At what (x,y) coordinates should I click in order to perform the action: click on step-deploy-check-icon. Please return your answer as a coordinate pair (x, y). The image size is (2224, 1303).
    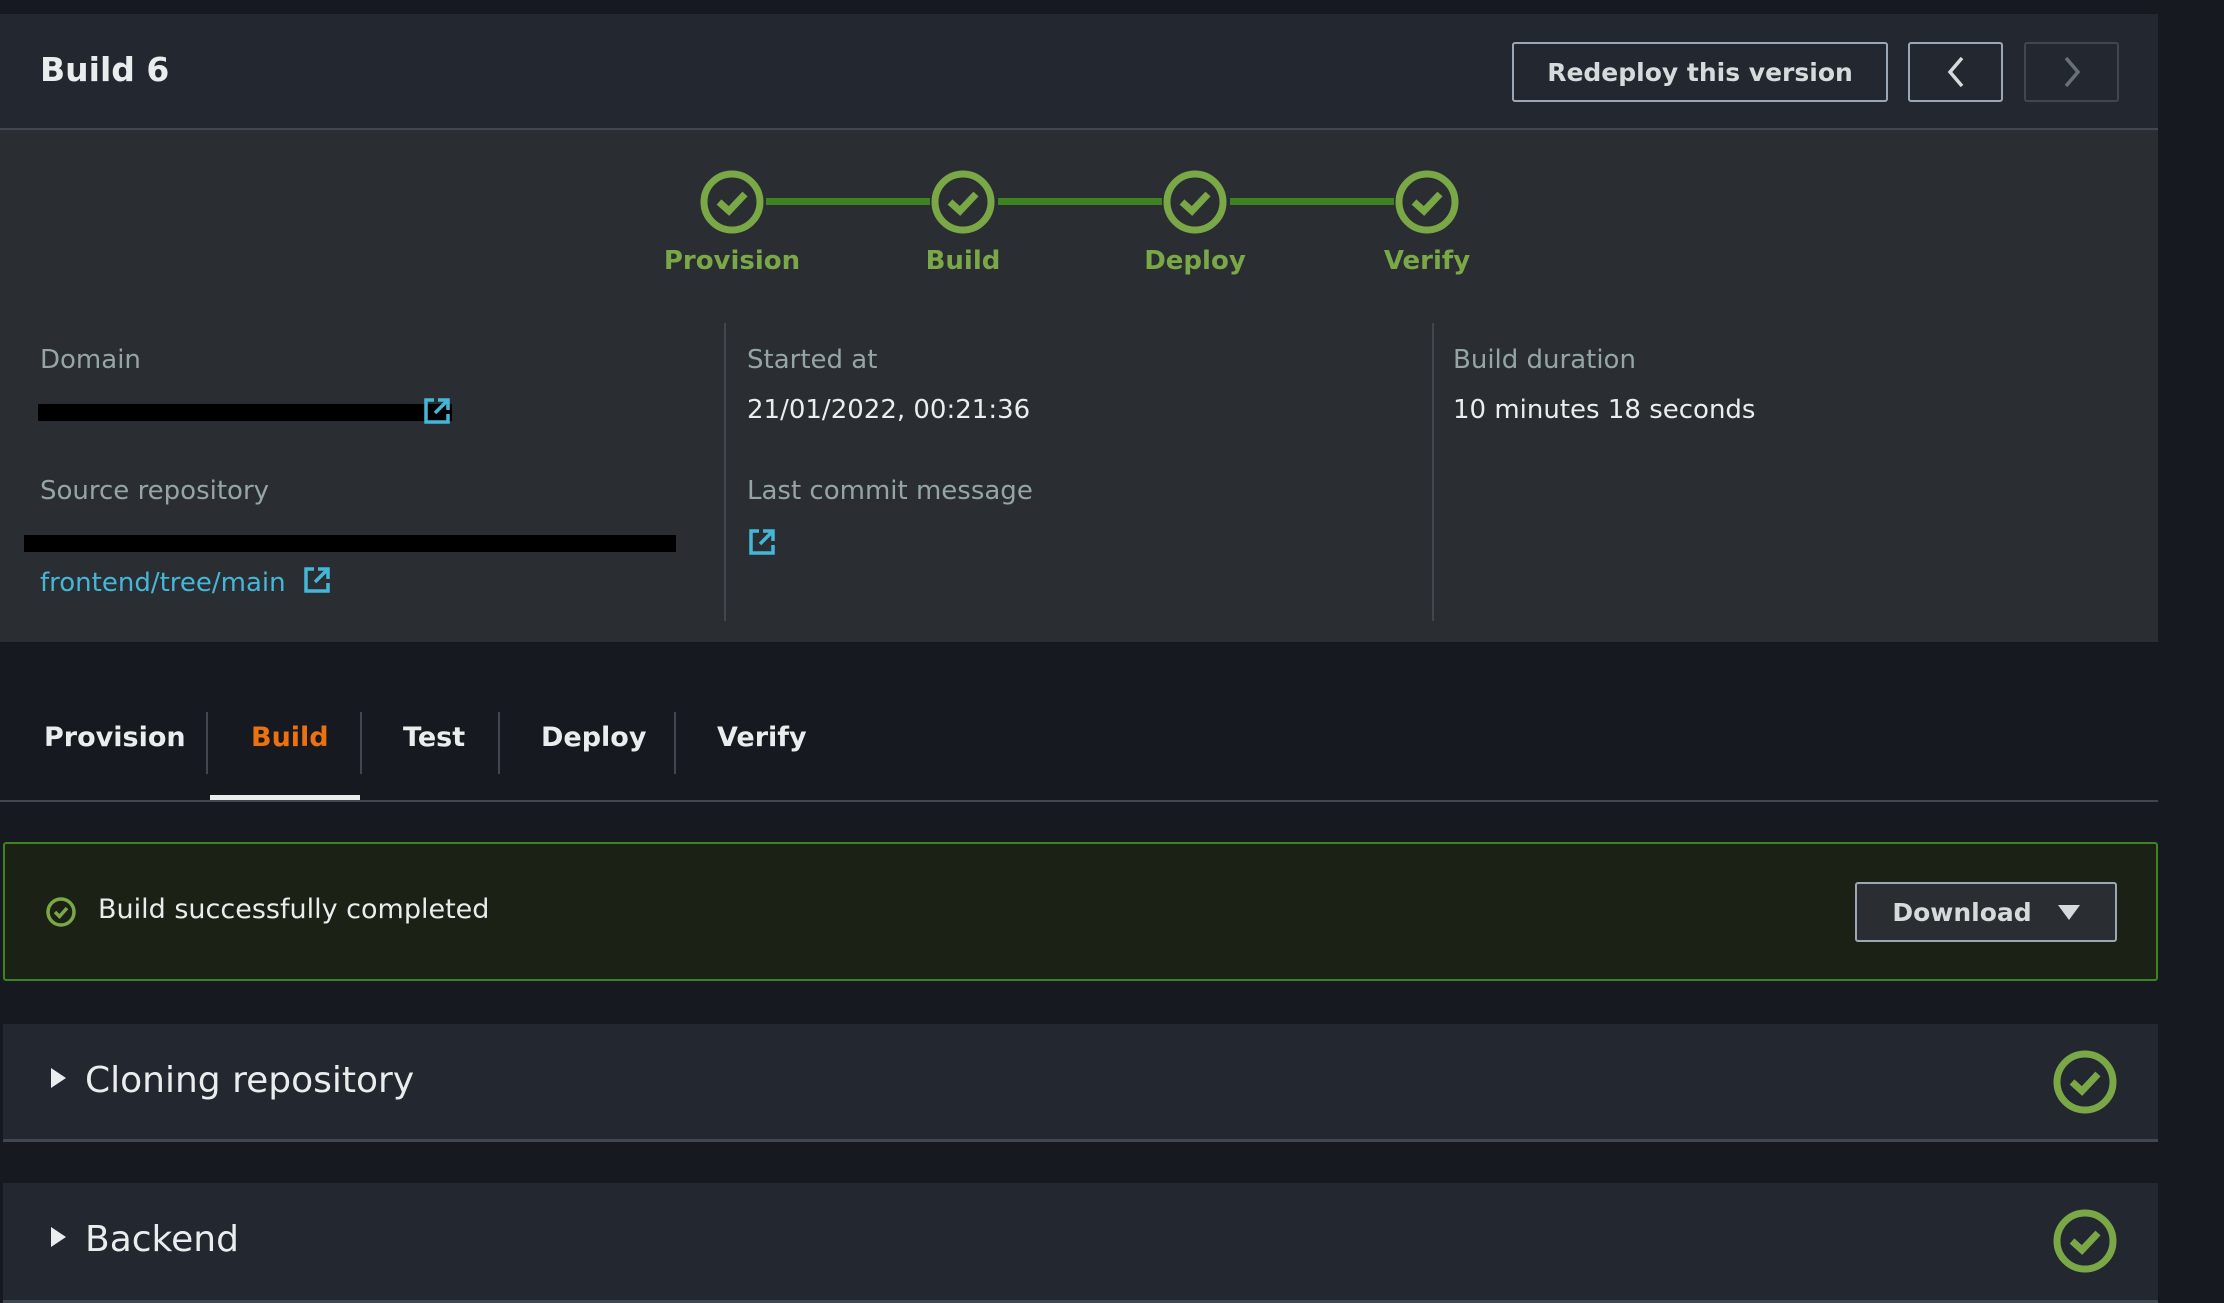
    Looking at the image, I should click on (1195, 202).